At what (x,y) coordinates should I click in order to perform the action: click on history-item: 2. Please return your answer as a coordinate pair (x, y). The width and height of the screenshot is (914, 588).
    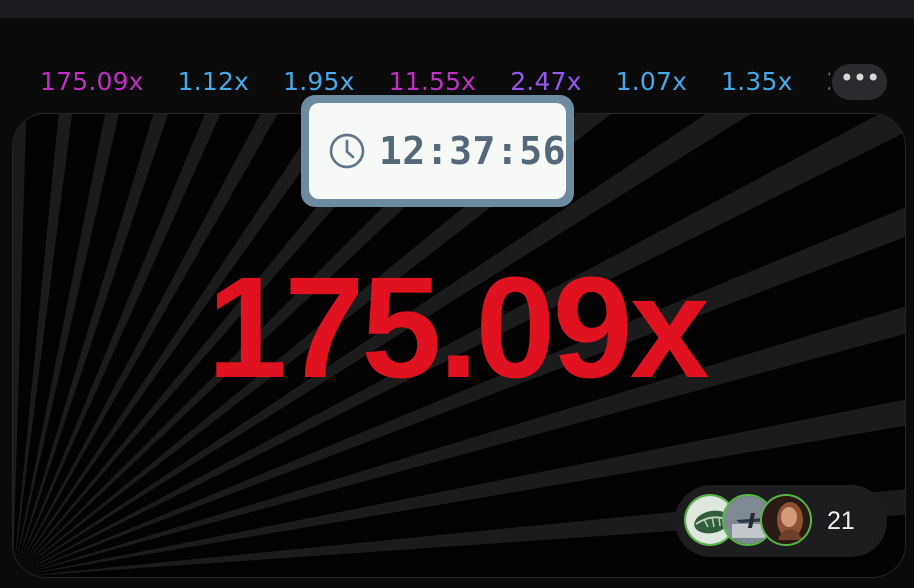
    Looking at the image, I should click on (828, 82).